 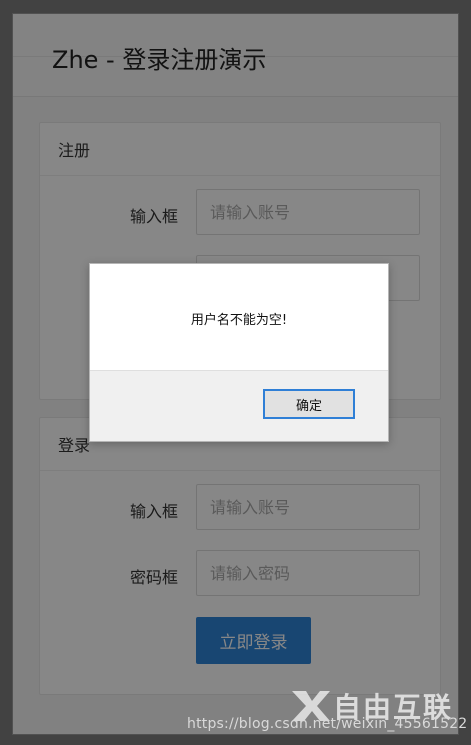 I want to click on alert-ok-button: 确定, so click(x=309, y=404).